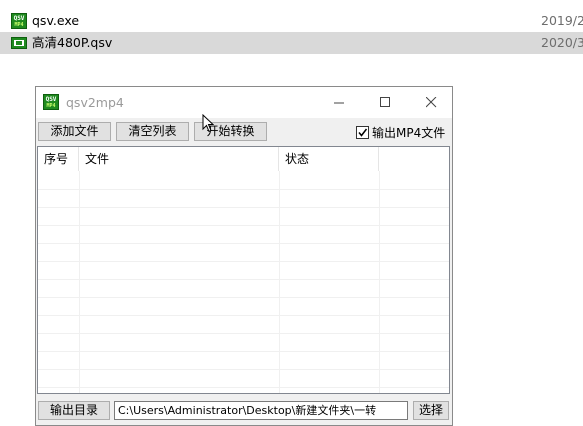 This screenshot has width=583, height=426. I want to click on app-icon: QSV MP4, so click(51, 102).